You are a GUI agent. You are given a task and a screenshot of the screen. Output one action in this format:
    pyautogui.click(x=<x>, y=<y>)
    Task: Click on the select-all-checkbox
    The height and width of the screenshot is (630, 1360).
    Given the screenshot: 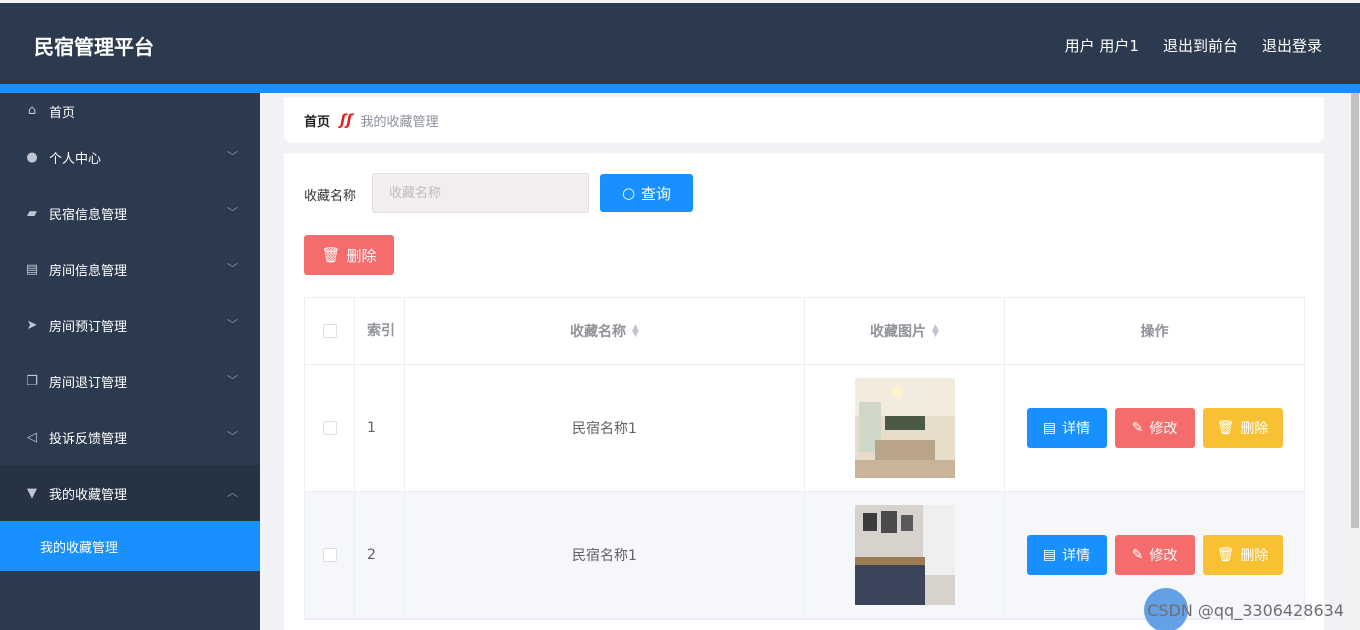 What is the action you would take?
    pyautogui.click(x=329, y=331)
    